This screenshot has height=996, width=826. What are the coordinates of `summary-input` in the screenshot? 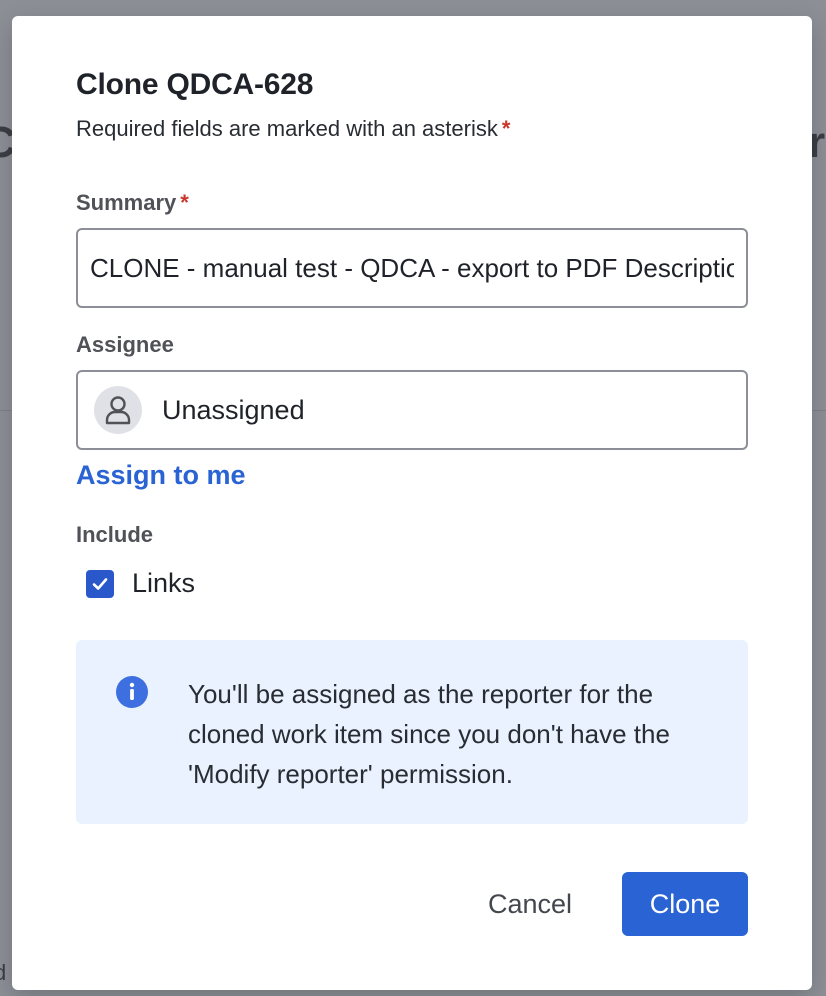 It's located at (412, 268).